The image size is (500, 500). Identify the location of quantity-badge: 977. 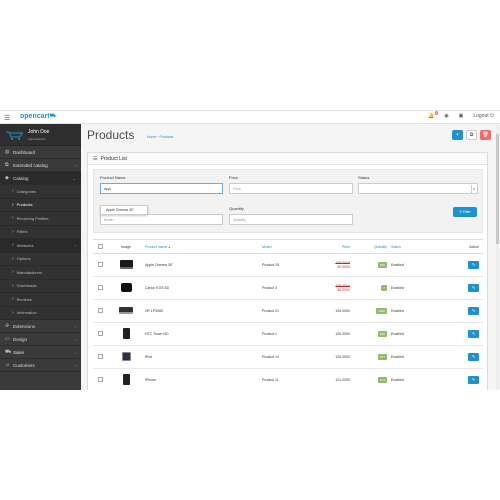
(382, 357).